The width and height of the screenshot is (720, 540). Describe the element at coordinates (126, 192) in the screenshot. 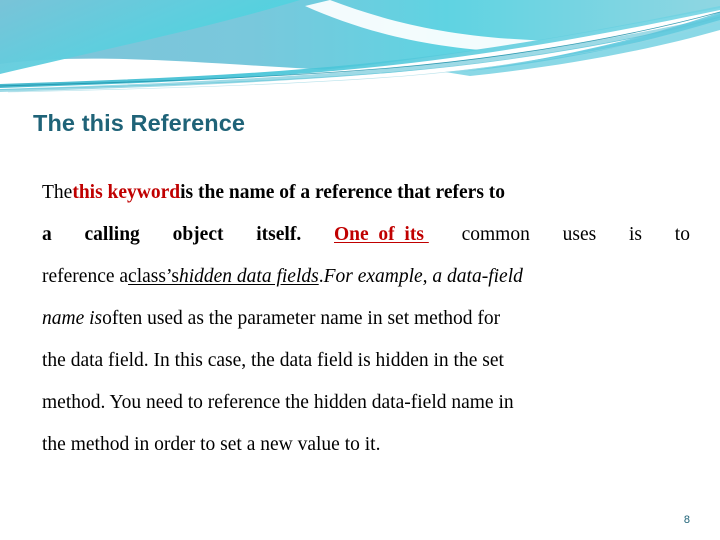

I see `this-keyword-emphasis: this keyword` at that location.